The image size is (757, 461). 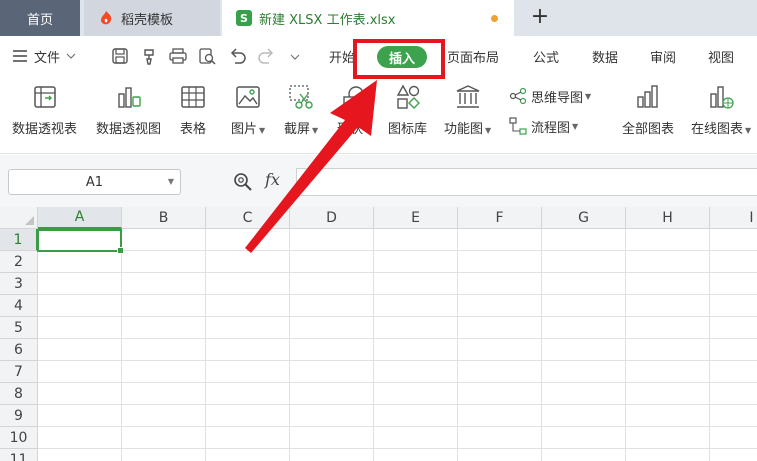 I want to click on row-header-4: 4, so click(x=19, y=306).